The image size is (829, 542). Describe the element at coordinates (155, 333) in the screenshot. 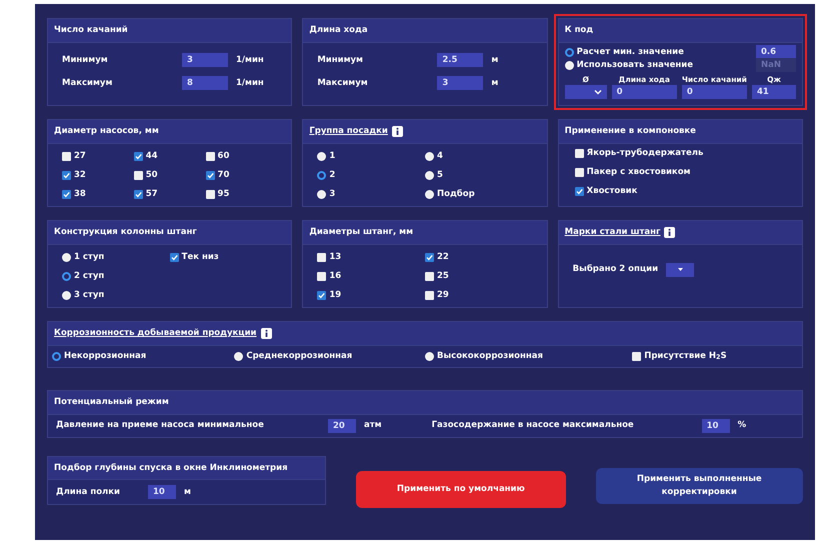

I see `panel-title: Коррозионность добываемой продукции` at that location.